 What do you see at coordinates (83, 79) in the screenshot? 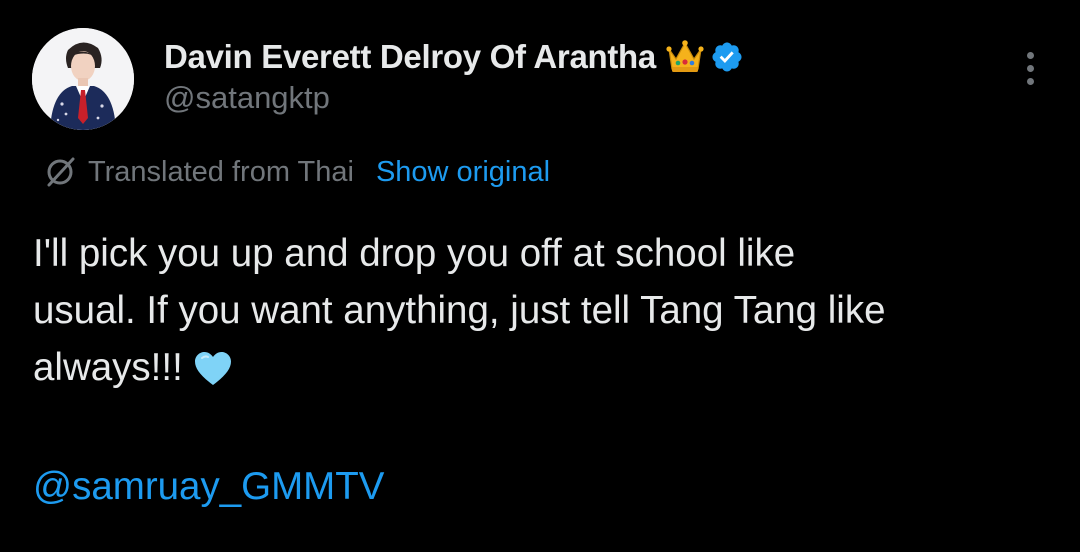
I see `avatar` at bounding box center [83, 79].